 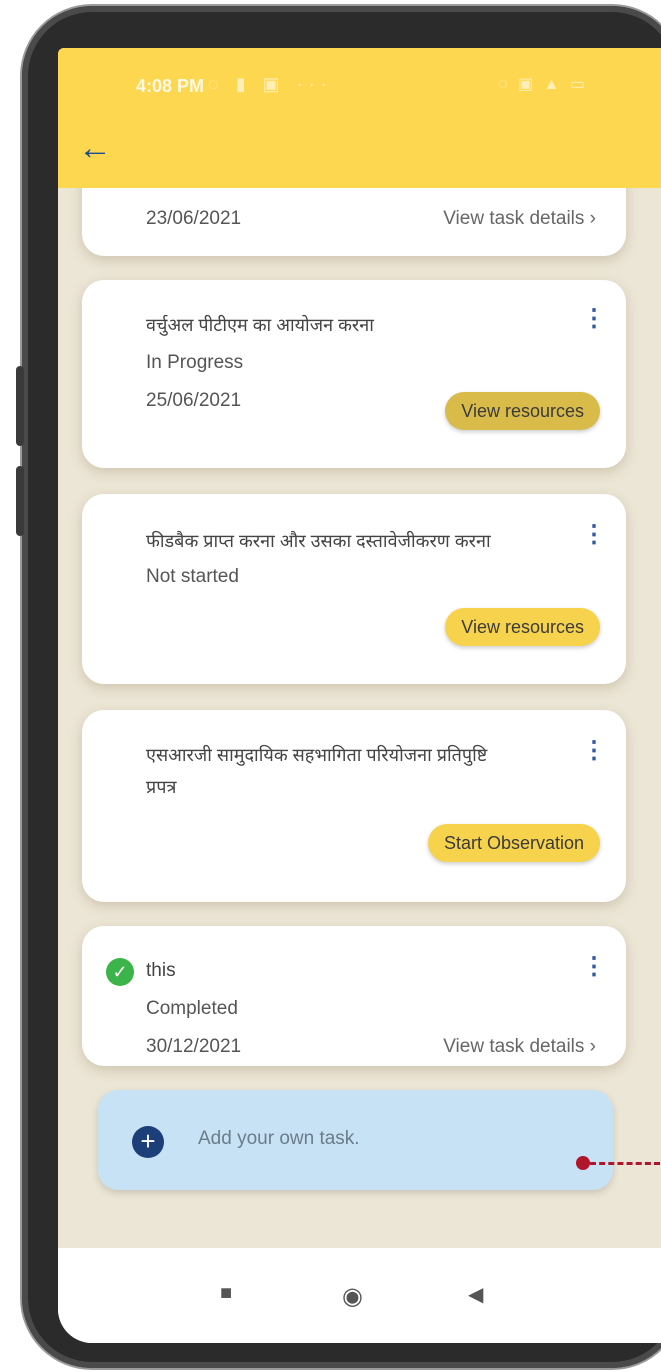 I want to click on header-bar: 4:08 PM ◌ ▮ ▣ ··· ◌ ▣ ▲ ▭ ←, so click(x=359, y=118).